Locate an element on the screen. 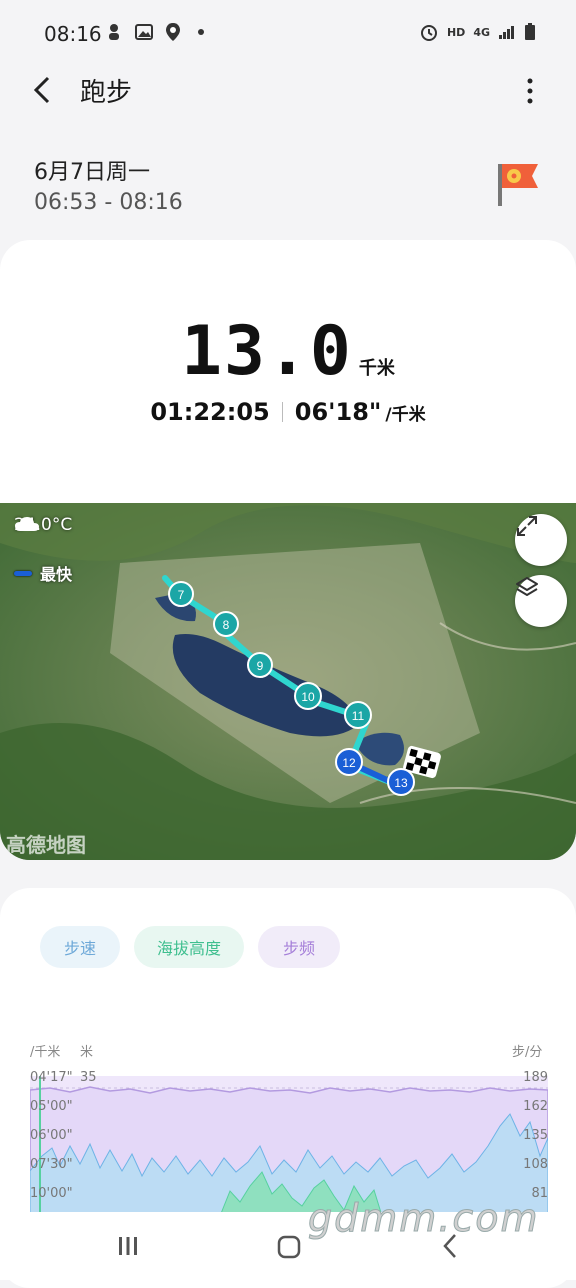 This screenshot has width=576, height=1288. altitude-axis-unit: 米 is located at coordinates (87, 1052).